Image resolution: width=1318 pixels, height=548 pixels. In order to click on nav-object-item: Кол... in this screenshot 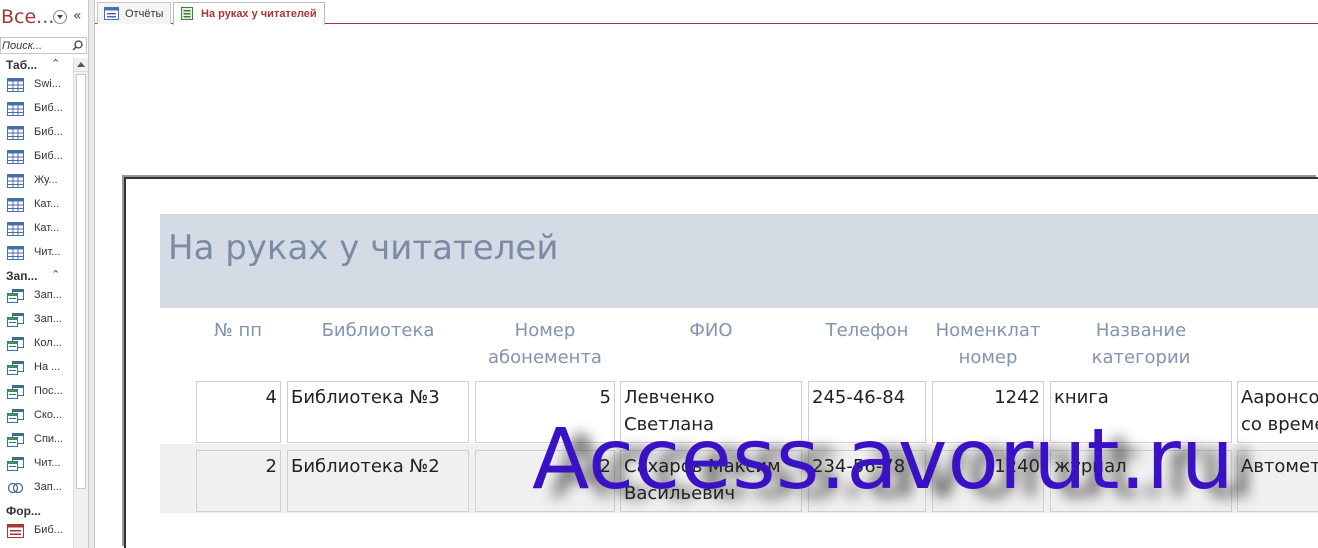, I will do `click(36, 345)`.